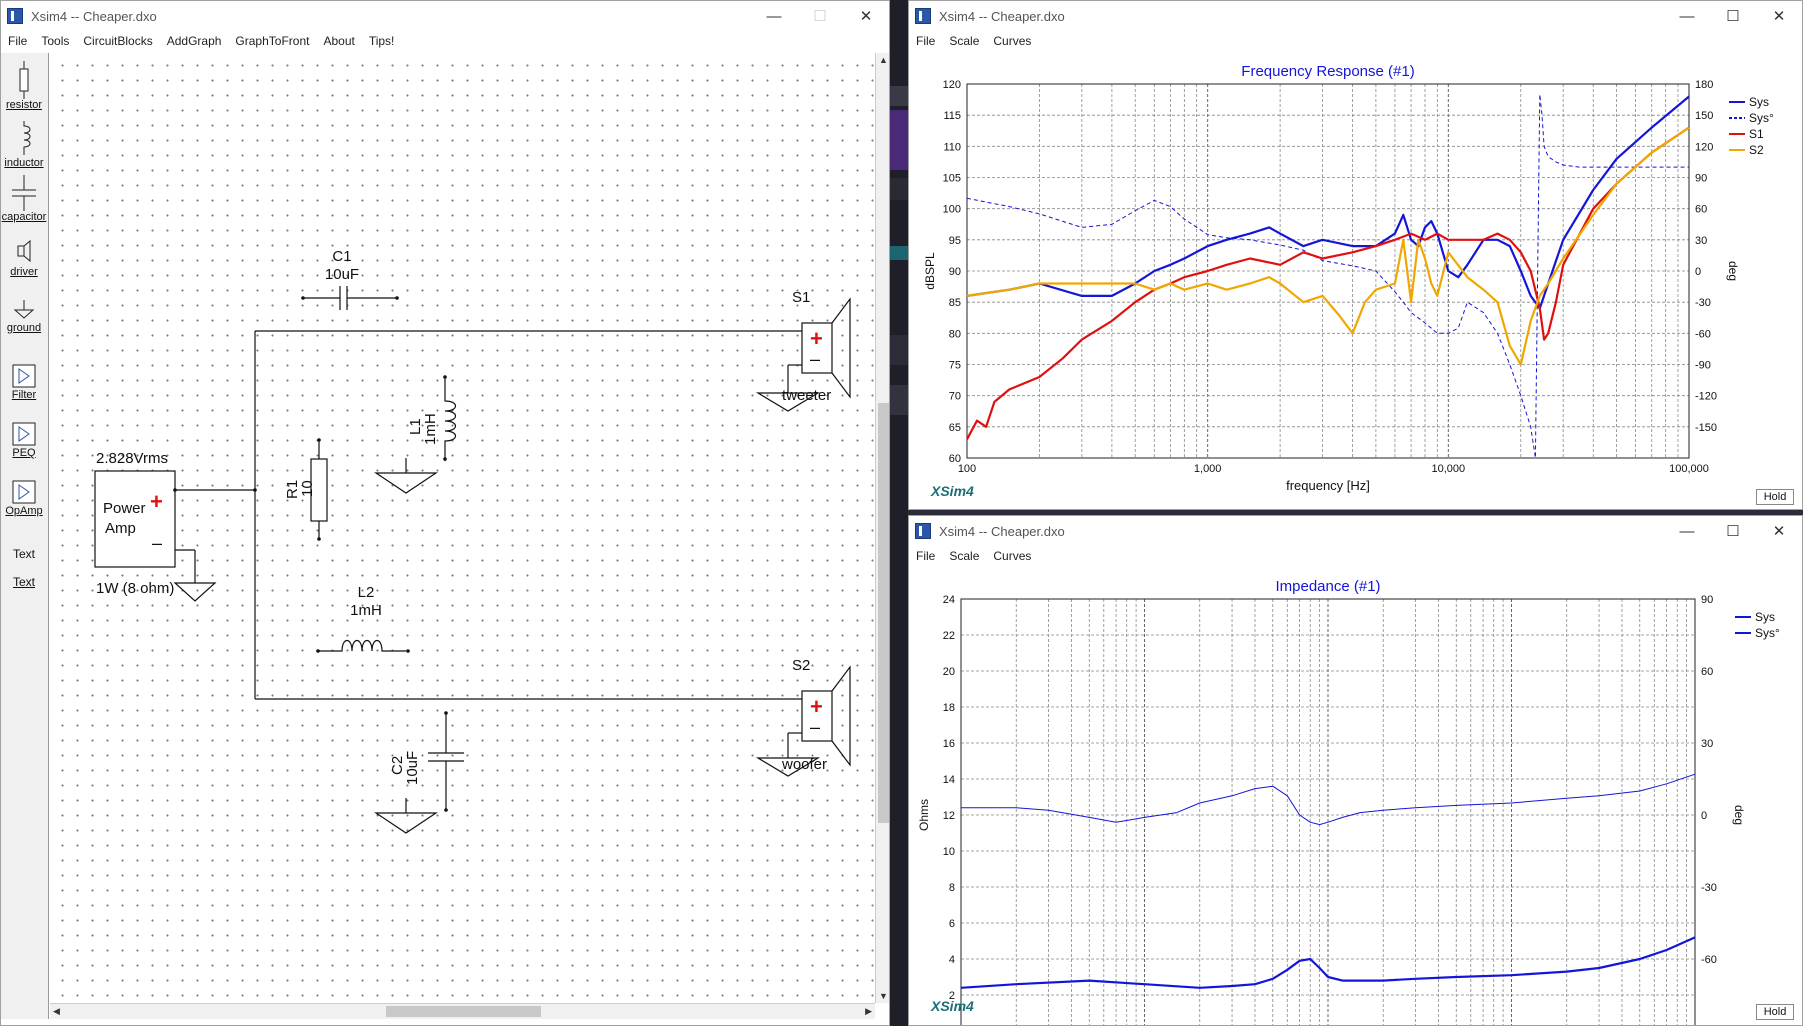 The width and height of the screenshot is (1803, 1026). I want to click on menu-circuitblocks: CircuitBlocks, so click(117, 41).